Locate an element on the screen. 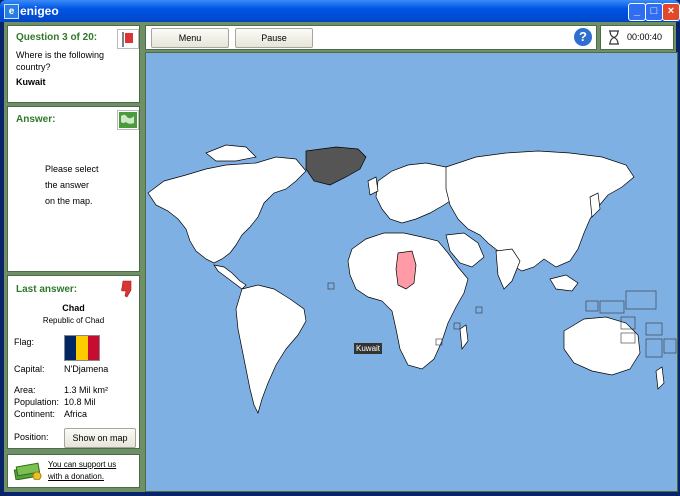 The image size is (680, 496). madagascar is located at coordinates (464, 337).